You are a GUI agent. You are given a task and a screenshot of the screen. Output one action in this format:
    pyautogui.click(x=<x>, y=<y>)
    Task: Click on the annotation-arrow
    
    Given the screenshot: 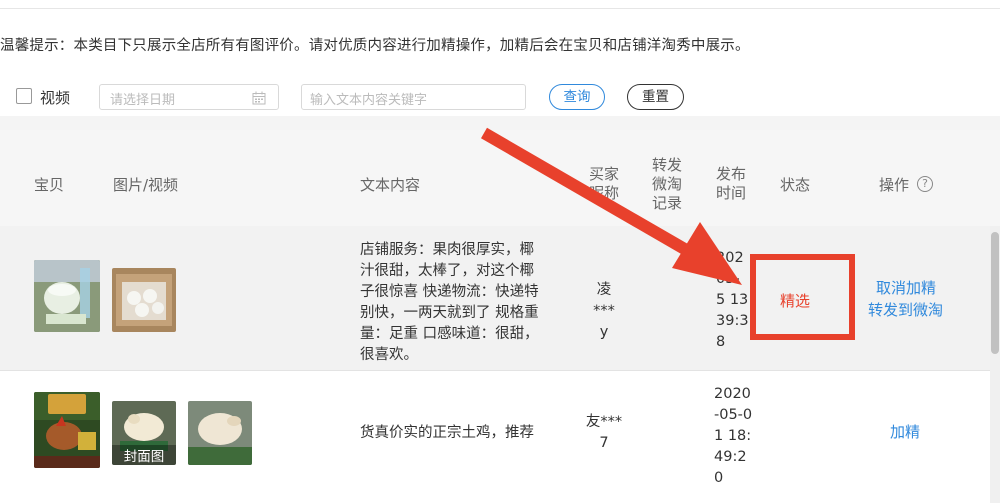 What is the action you would take?
    pyautogui.click(x=611, y=206)
    